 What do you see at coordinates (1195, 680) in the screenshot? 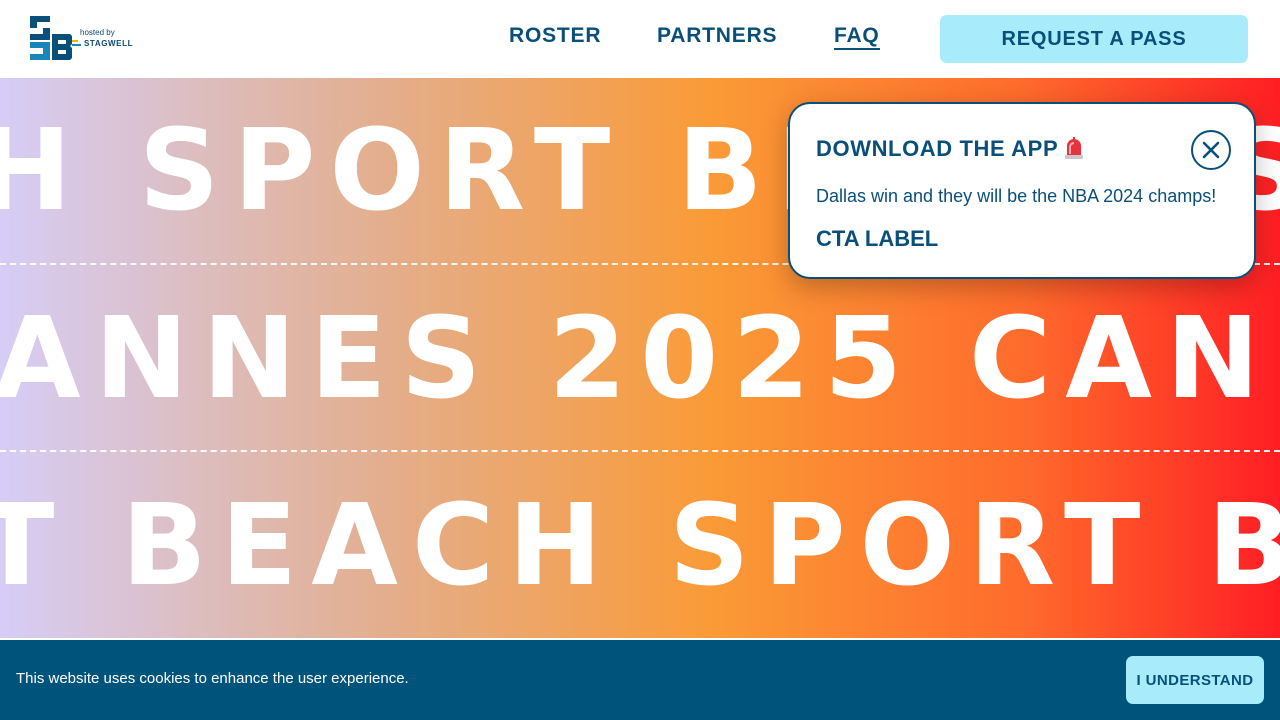
I see `cookie-accept-button: I UNDERSTAND` at bounding box center [1195, 680].